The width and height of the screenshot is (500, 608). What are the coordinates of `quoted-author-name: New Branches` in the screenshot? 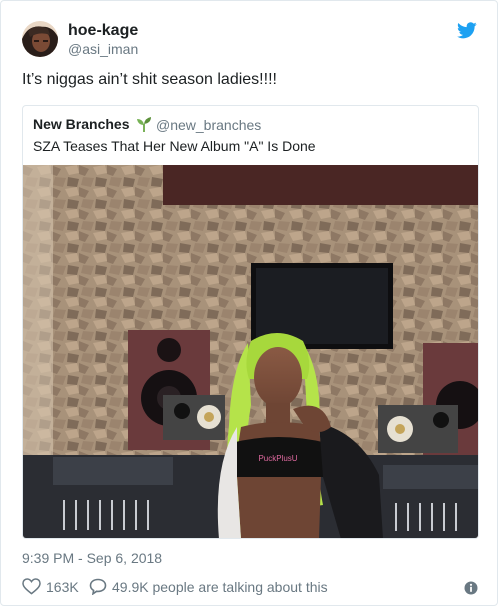 It's located at (81, 124).